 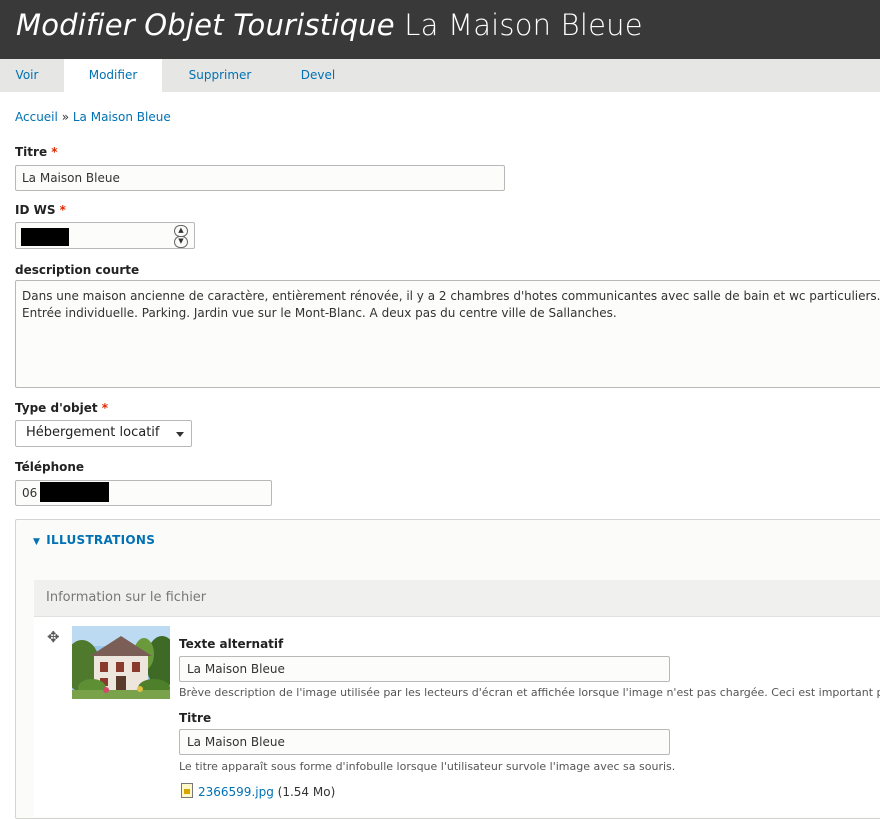 What do you see at coordinates (424, 669) in the screenshot?
I see `alt-text-input: La Maison Bleue` at bounding box center [424, 669].